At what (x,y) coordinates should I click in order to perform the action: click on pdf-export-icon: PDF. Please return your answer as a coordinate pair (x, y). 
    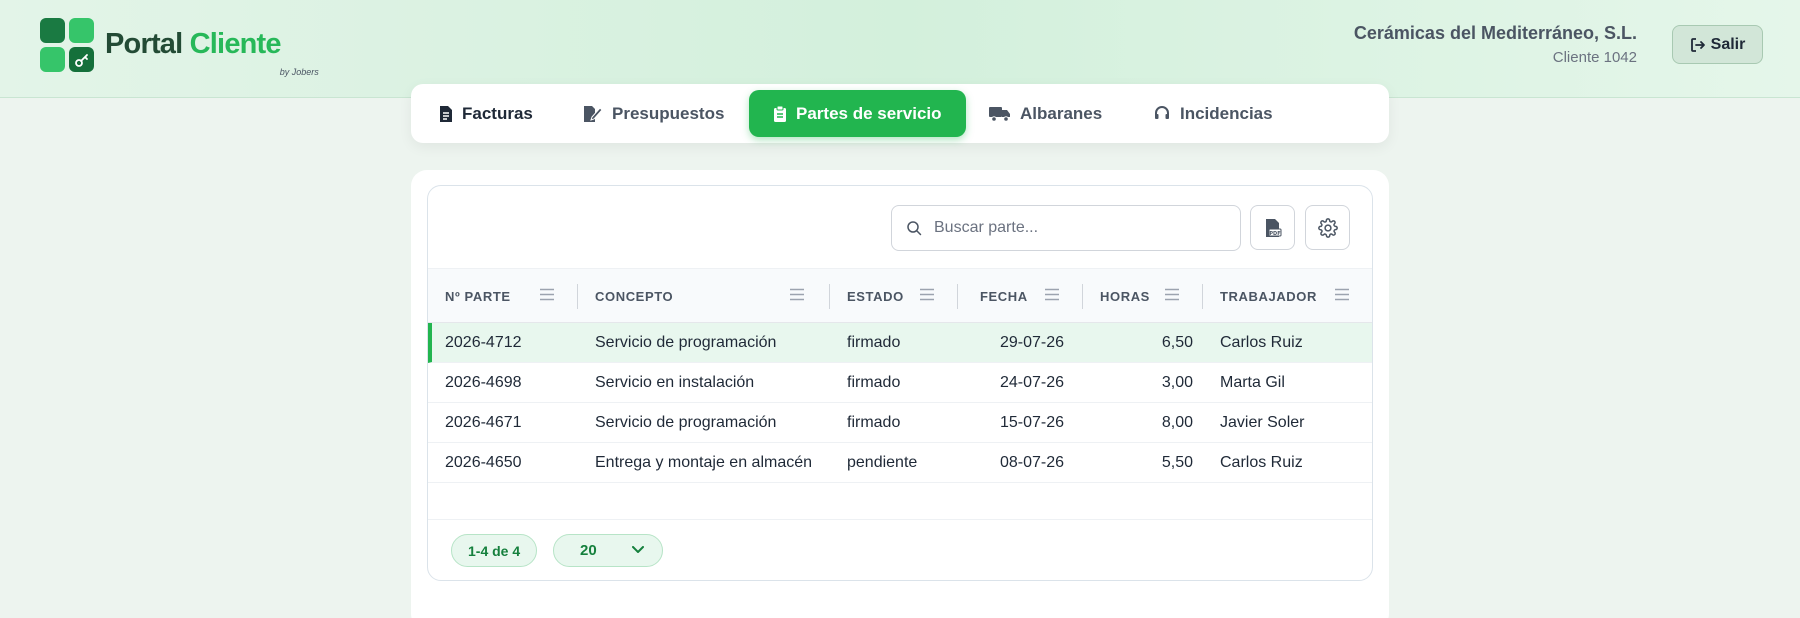
    Looking at the image, I should click on (1273, 227).